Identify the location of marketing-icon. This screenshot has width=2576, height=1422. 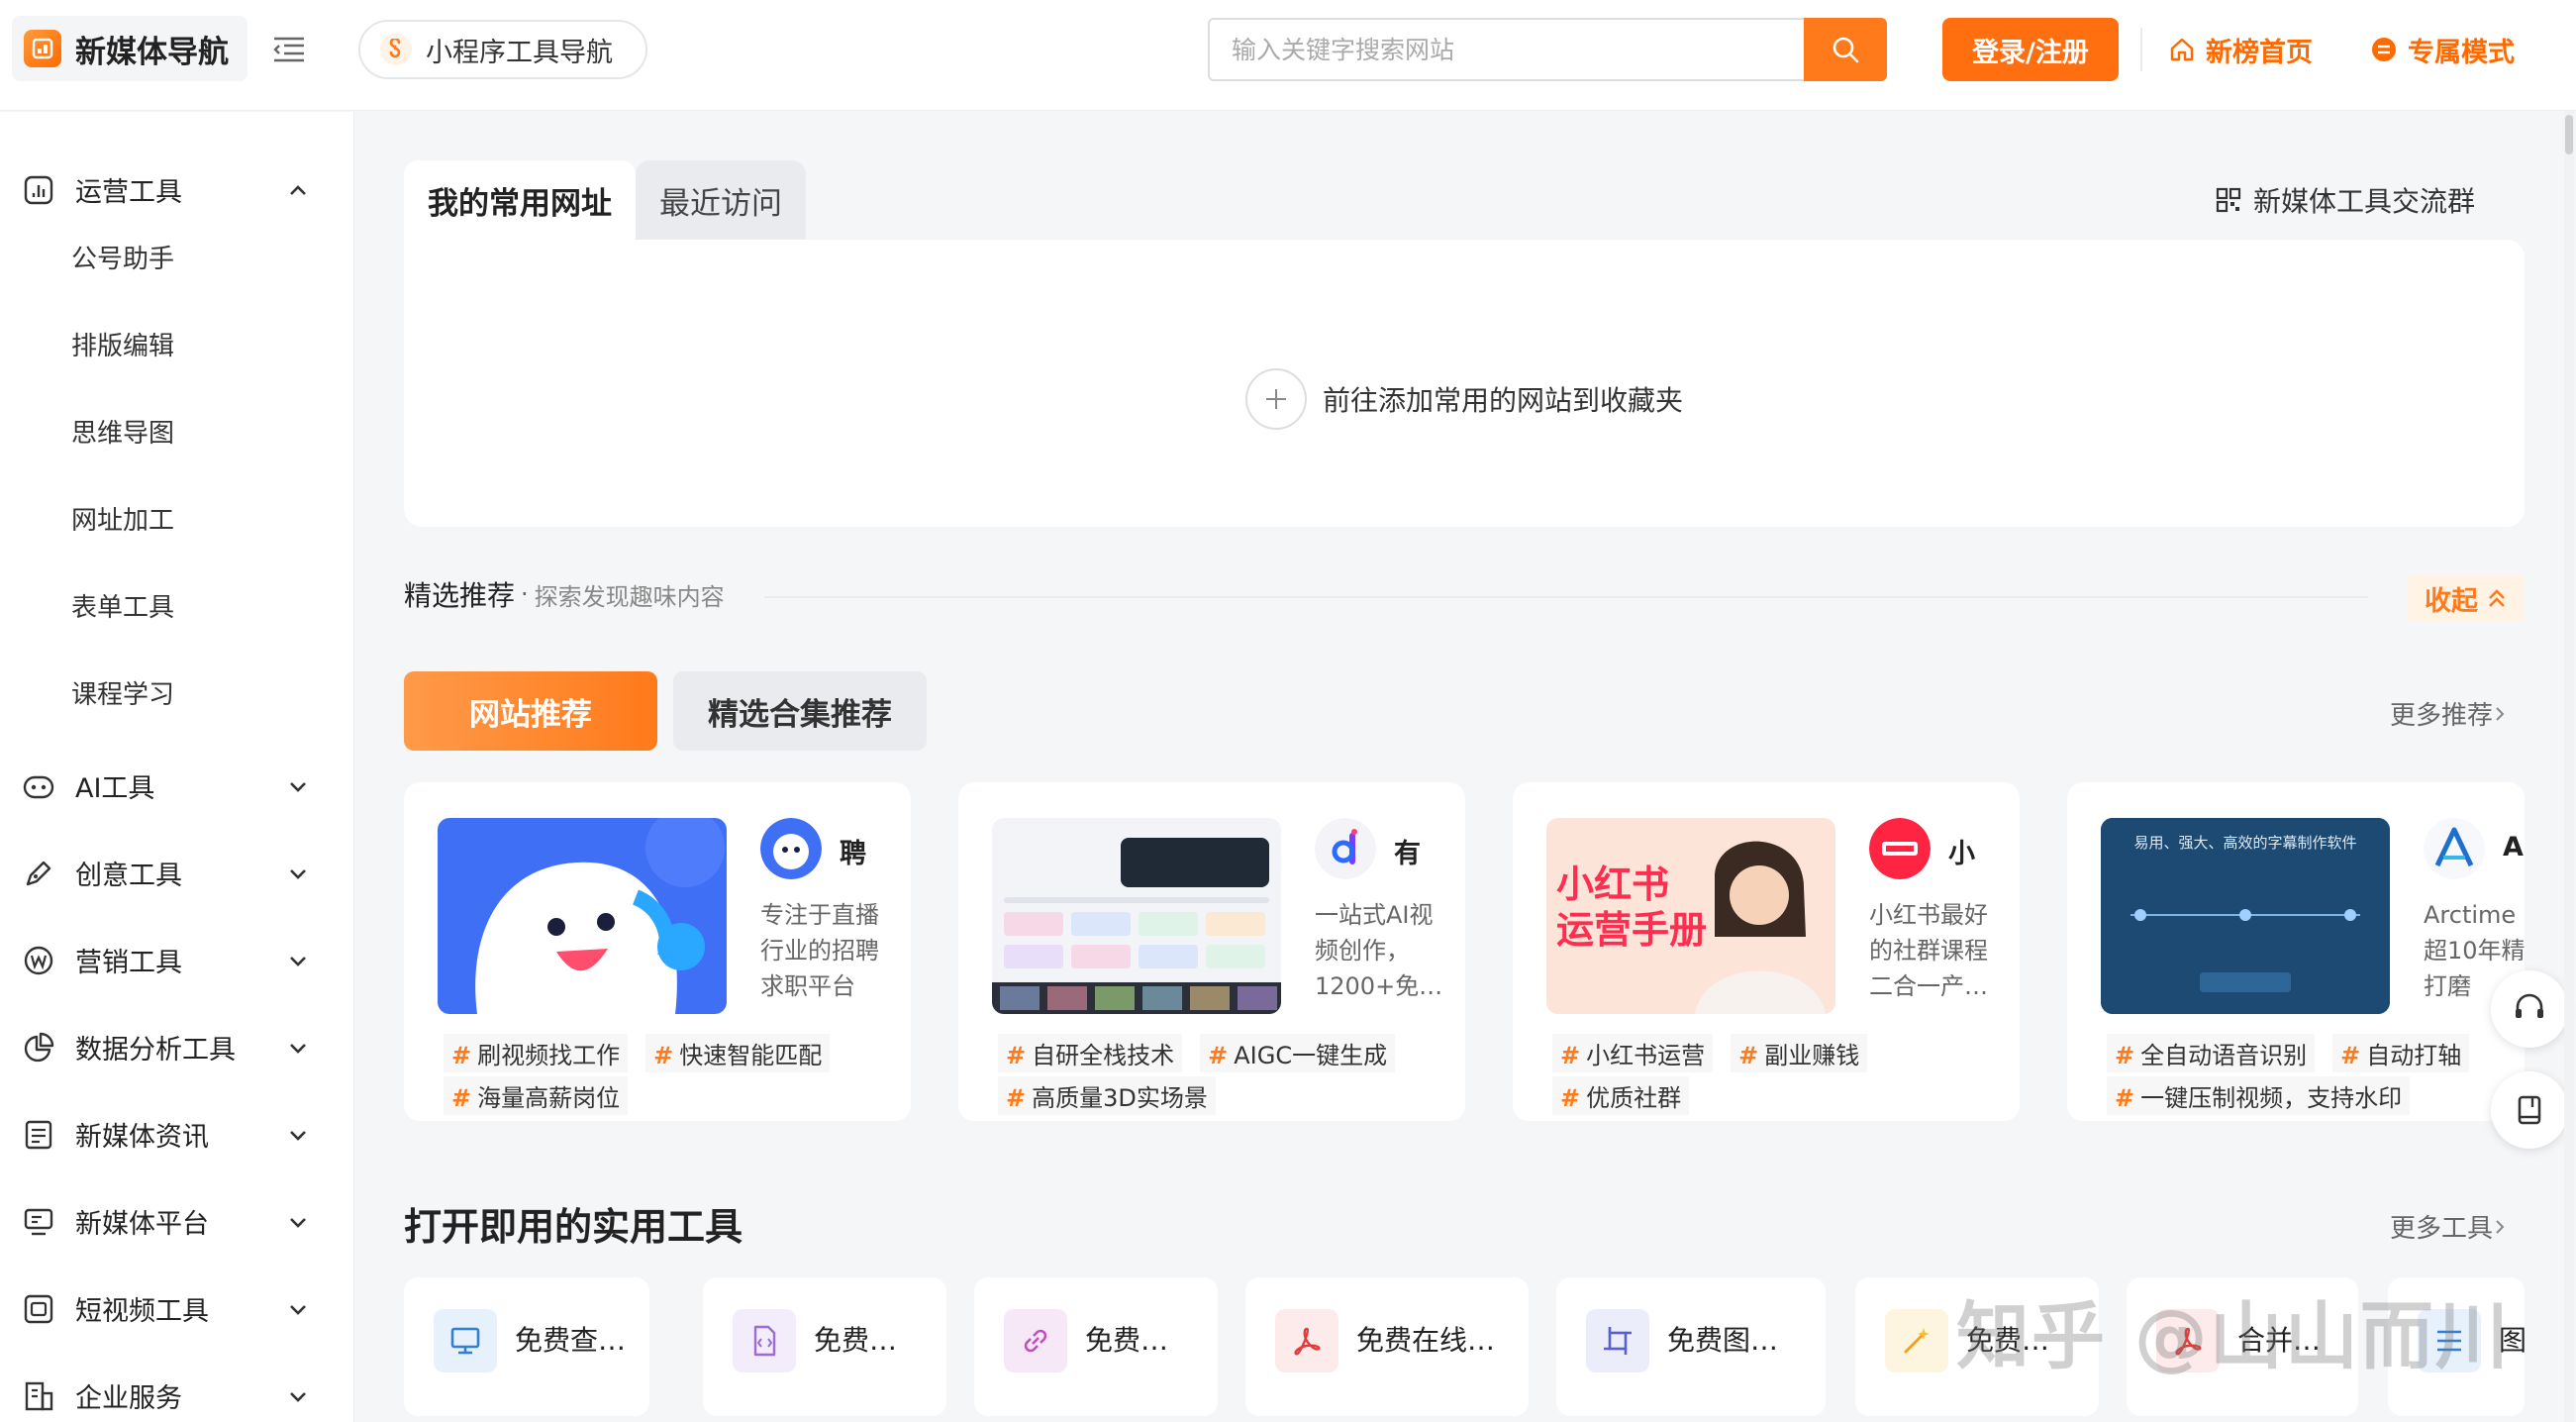
(39, 960).